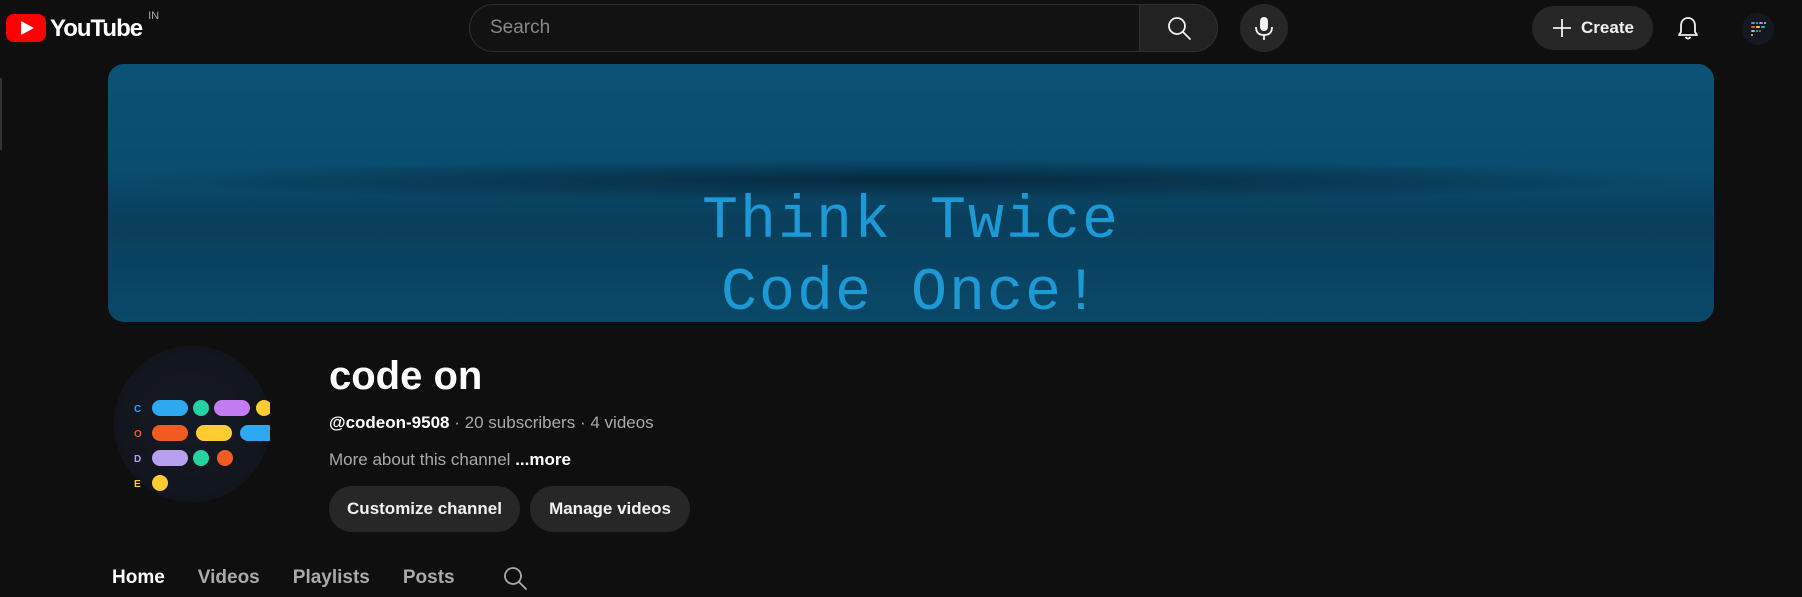 Image resolution: width=1802 pixels, height=597 pixels. I want to click on more-link: ...more, so click(543, 459).